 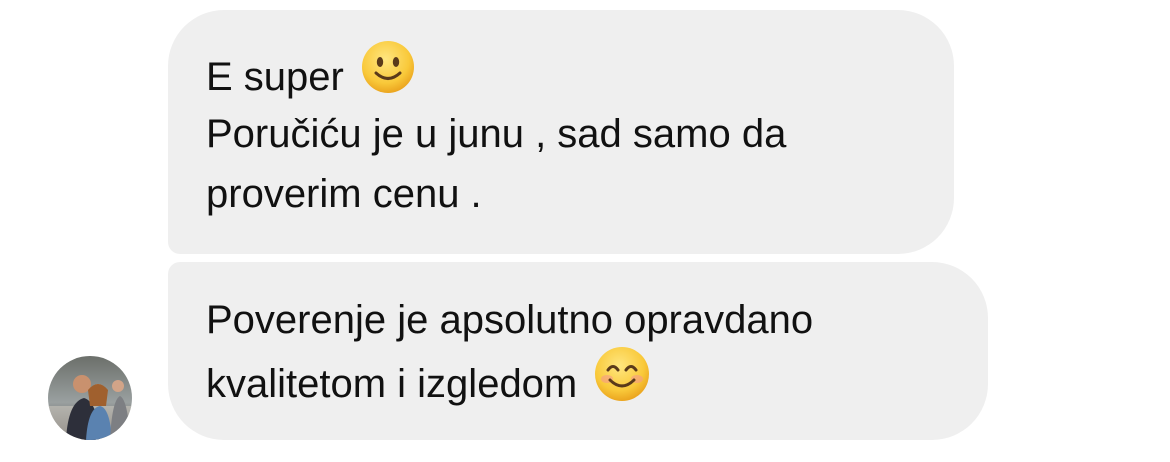 I want to click on message-line: Poručiću je u junu , sad samo da, so click(x=496, y=134).